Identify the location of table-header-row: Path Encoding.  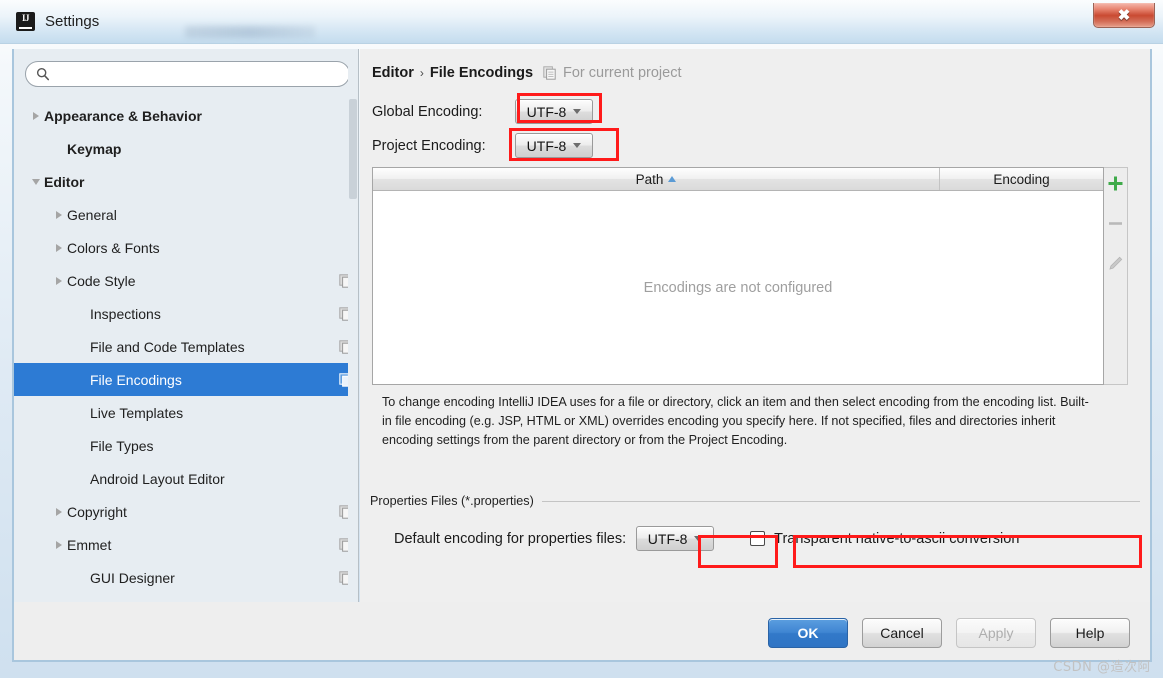
(738, 179).